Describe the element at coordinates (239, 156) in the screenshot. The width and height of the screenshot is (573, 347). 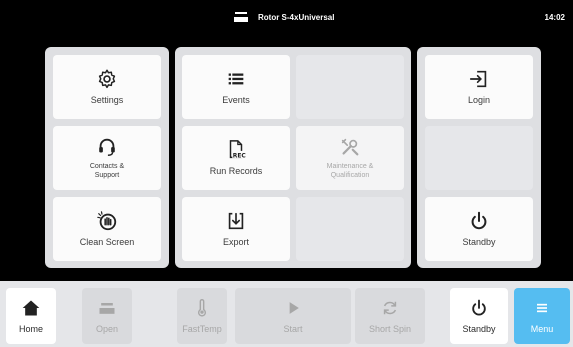
I see `svg-text: REC` at that location.